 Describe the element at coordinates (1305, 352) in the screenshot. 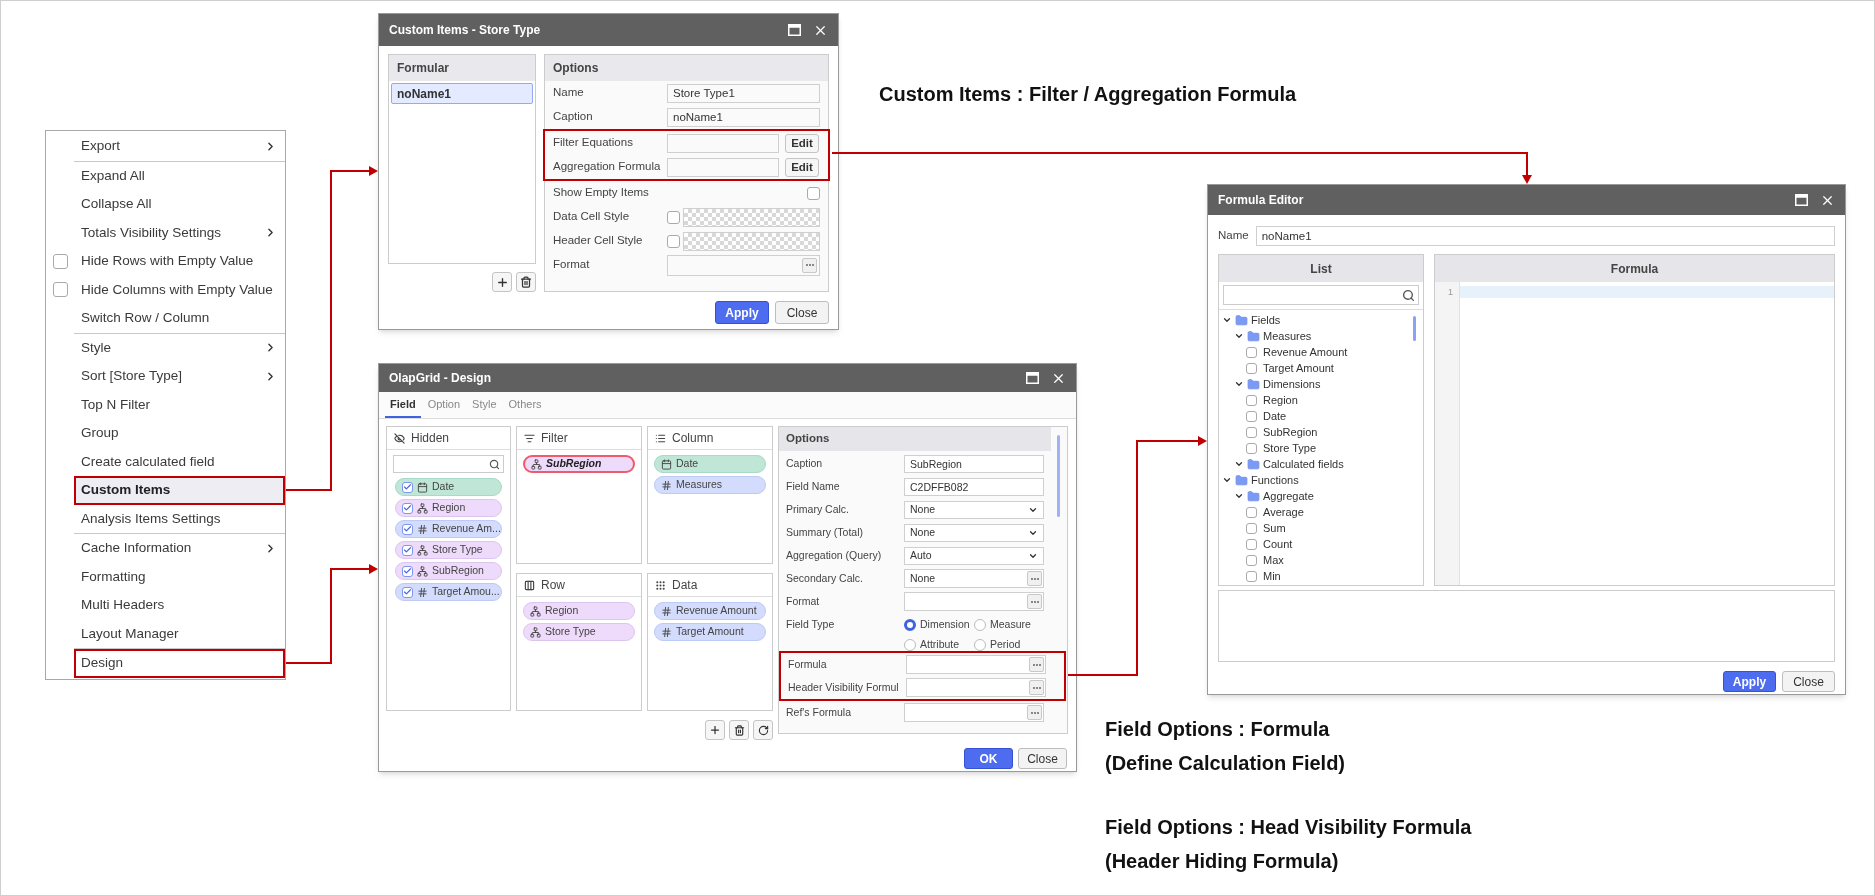

I see `tree-label: Revenue Amount` at that location.